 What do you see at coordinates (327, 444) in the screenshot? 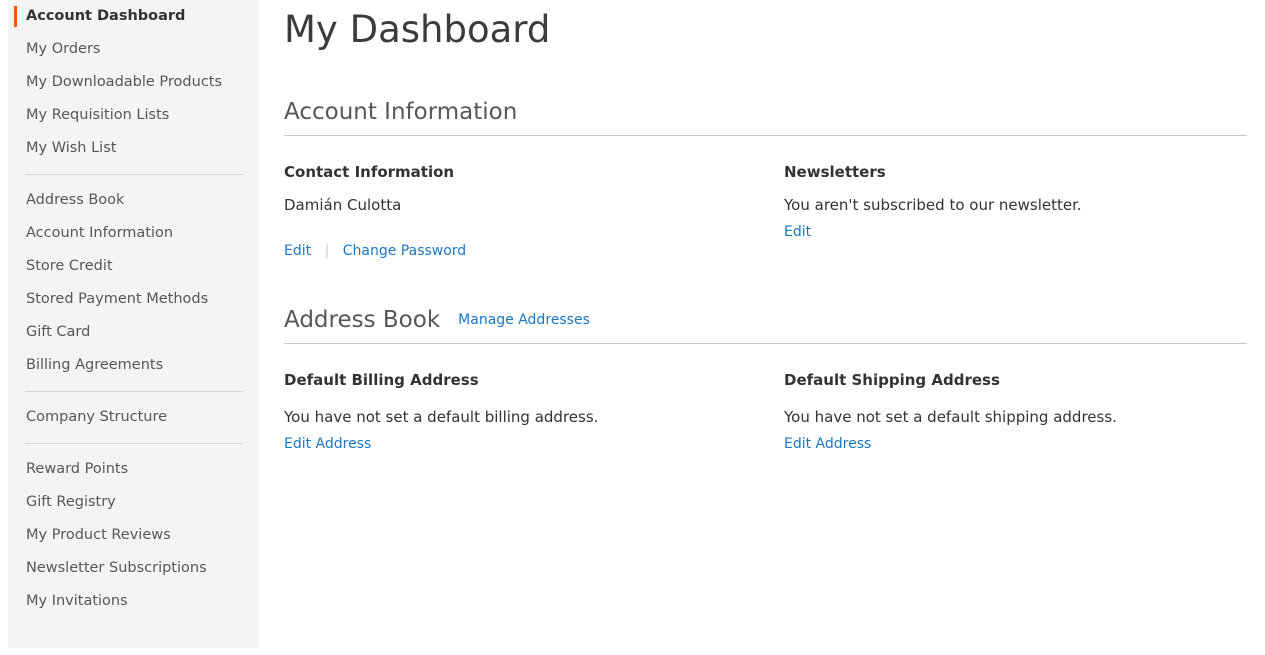
I see `edit-billing-address-link: Edit Address` at bounding box center [327, 444].